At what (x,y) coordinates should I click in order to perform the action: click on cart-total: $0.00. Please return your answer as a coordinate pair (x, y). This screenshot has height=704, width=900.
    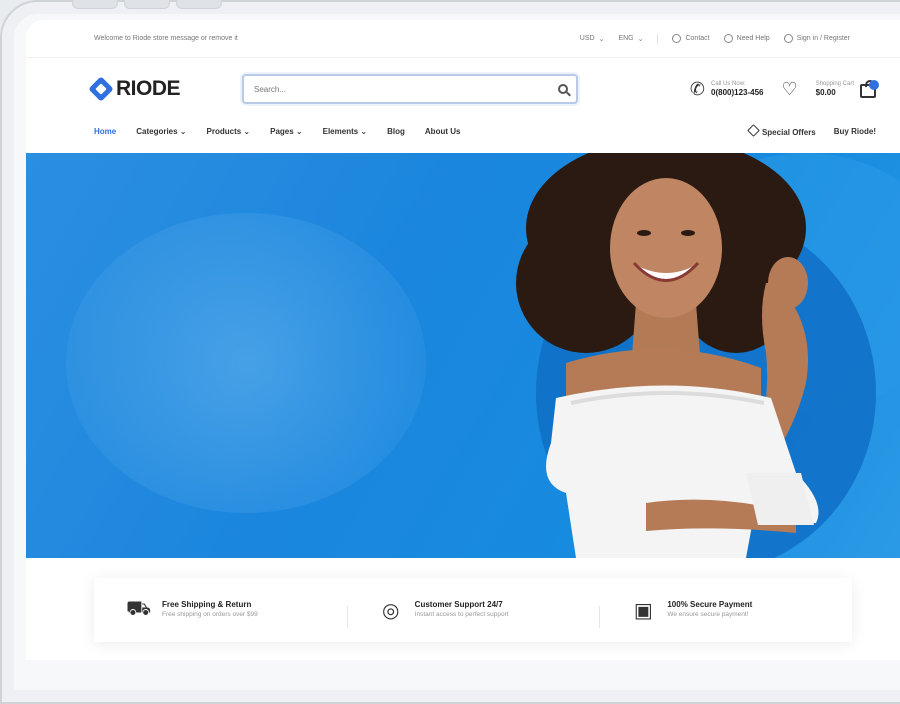
    Looking at the image, I should click on (825, 92).